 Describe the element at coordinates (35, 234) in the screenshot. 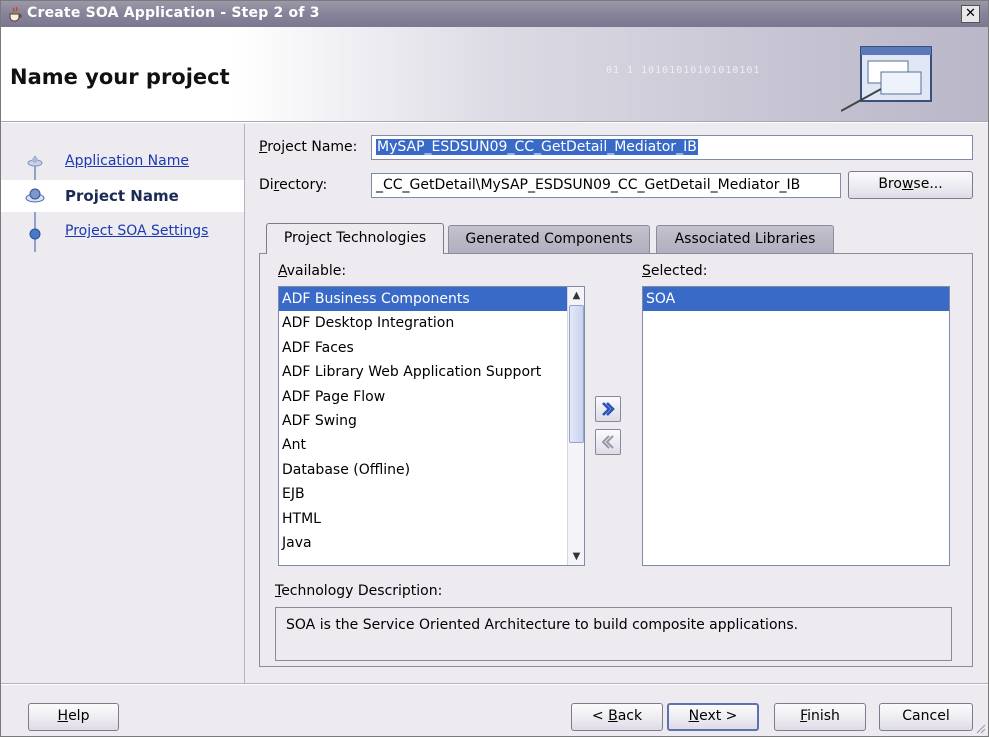

I see `next-step-icon` at that location.